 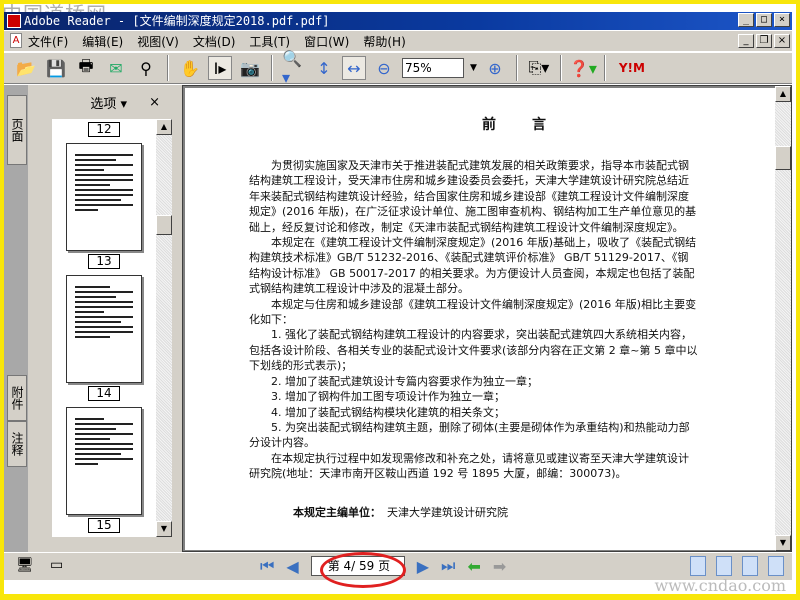 I want to click on zoom-input: 75%, so click(x=433, y=68).